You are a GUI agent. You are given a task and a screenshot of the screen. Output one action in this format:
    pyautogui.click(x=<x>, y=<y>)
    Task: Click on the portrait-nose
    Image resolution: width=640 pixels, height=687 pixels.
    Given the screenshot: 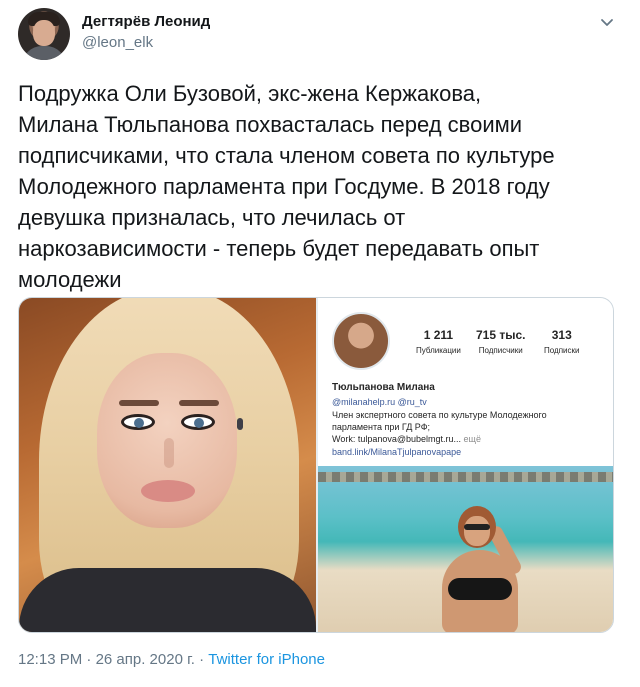 What is the action you would take?
    pyautogui.click(x=169, y=453)
    